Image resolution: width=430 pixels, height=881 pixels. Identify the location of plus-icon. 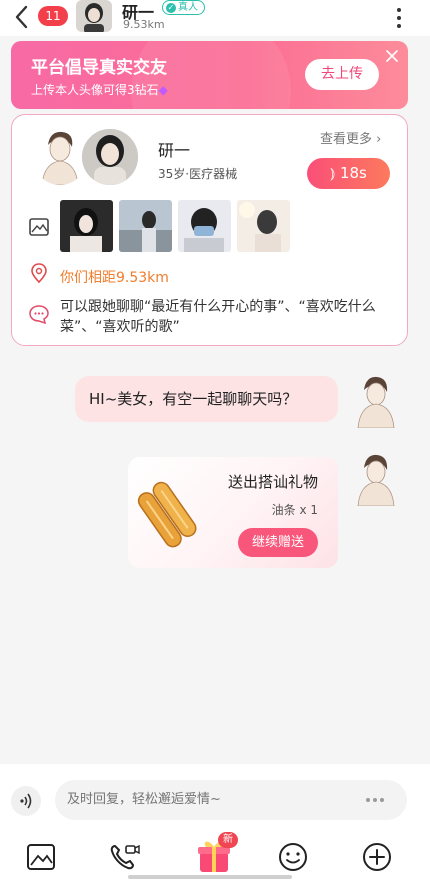
(377, 857).